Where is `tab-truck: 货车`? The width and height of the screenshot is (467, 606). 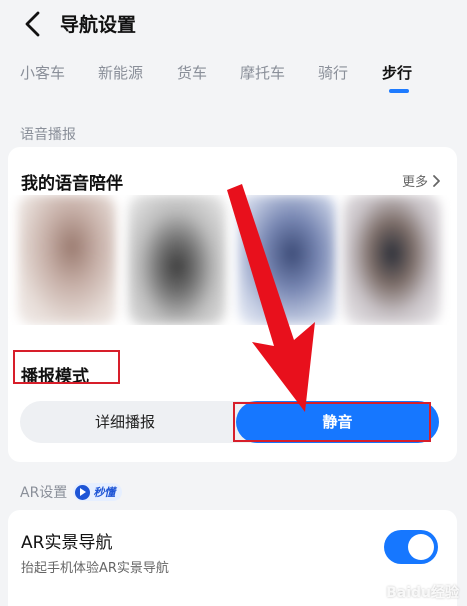
tab-truck: 货车 is located at coordinates (192, 72).